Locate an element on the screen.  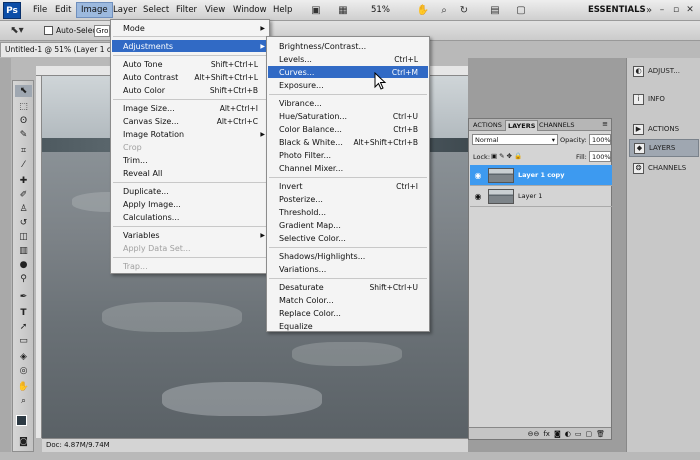
foreground-color-swatch is located at coordinates (21, 420).